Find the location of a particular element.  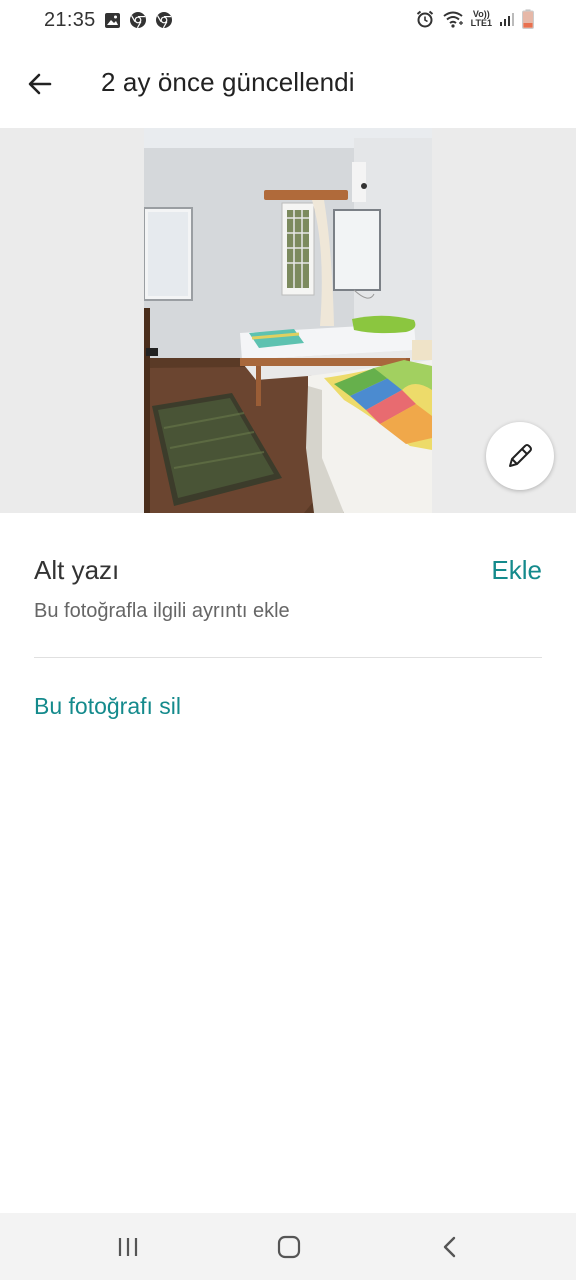

app-bar: 2 ay önce güncellendi is located at coordinates (288, 85).